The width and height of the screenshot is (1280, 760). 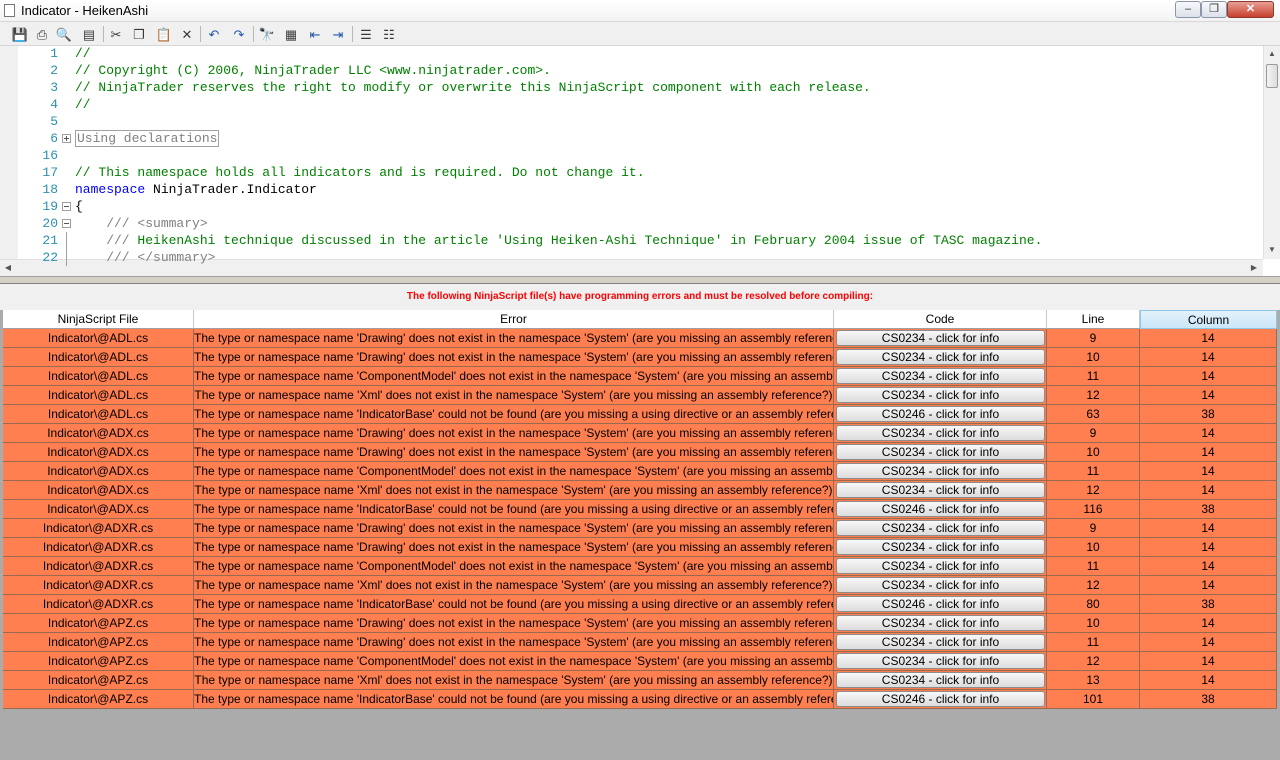 What do you see at coordinates (514, 319) in the screenshot?
I see `column-header-error: Error` at bounding box center [514, 319].